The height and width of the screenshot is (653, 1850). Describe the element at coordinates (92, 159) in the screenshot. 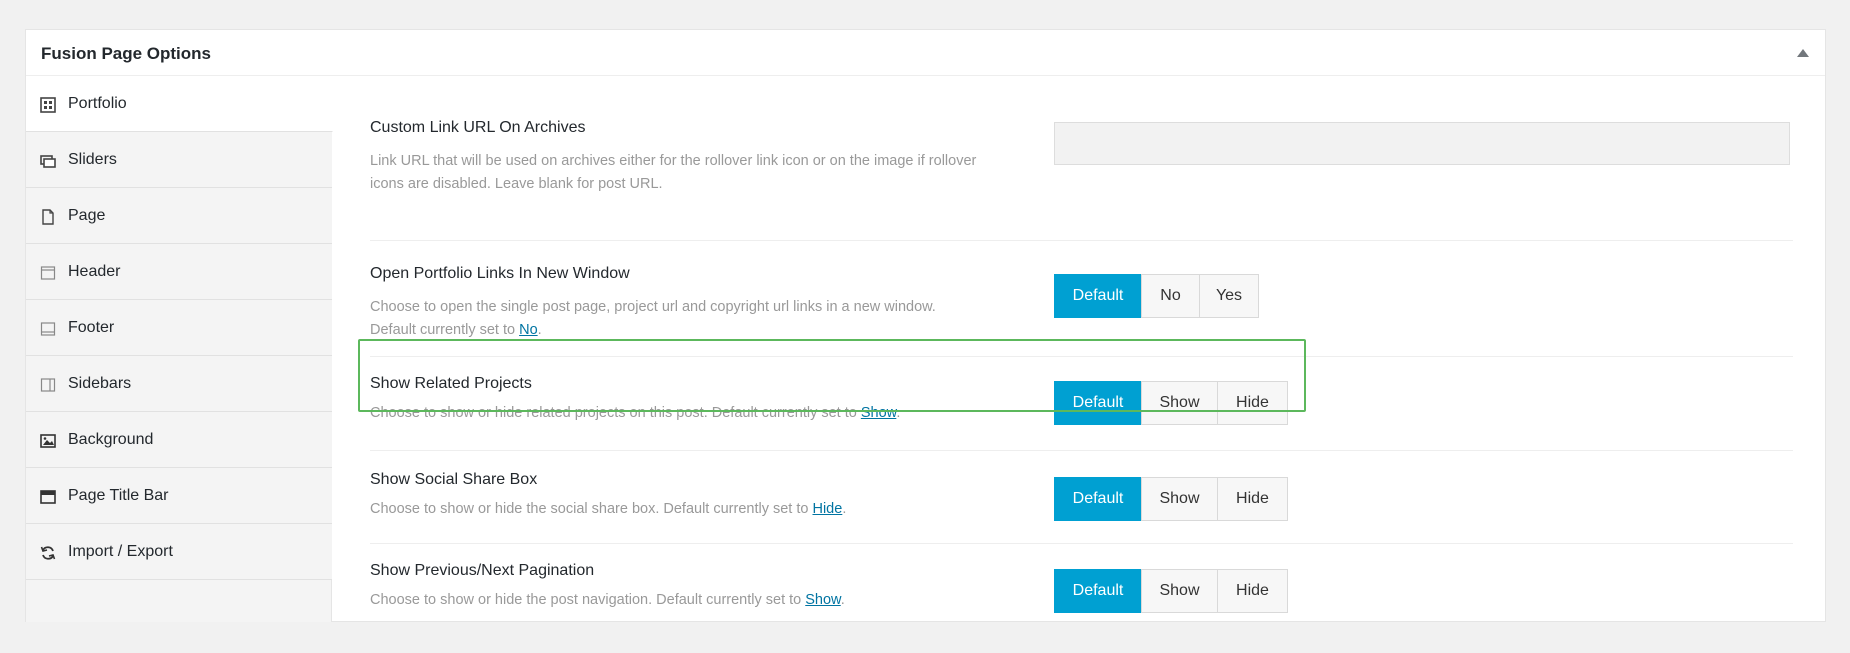

I see `sidebar-item-label: Sliders` at that location.